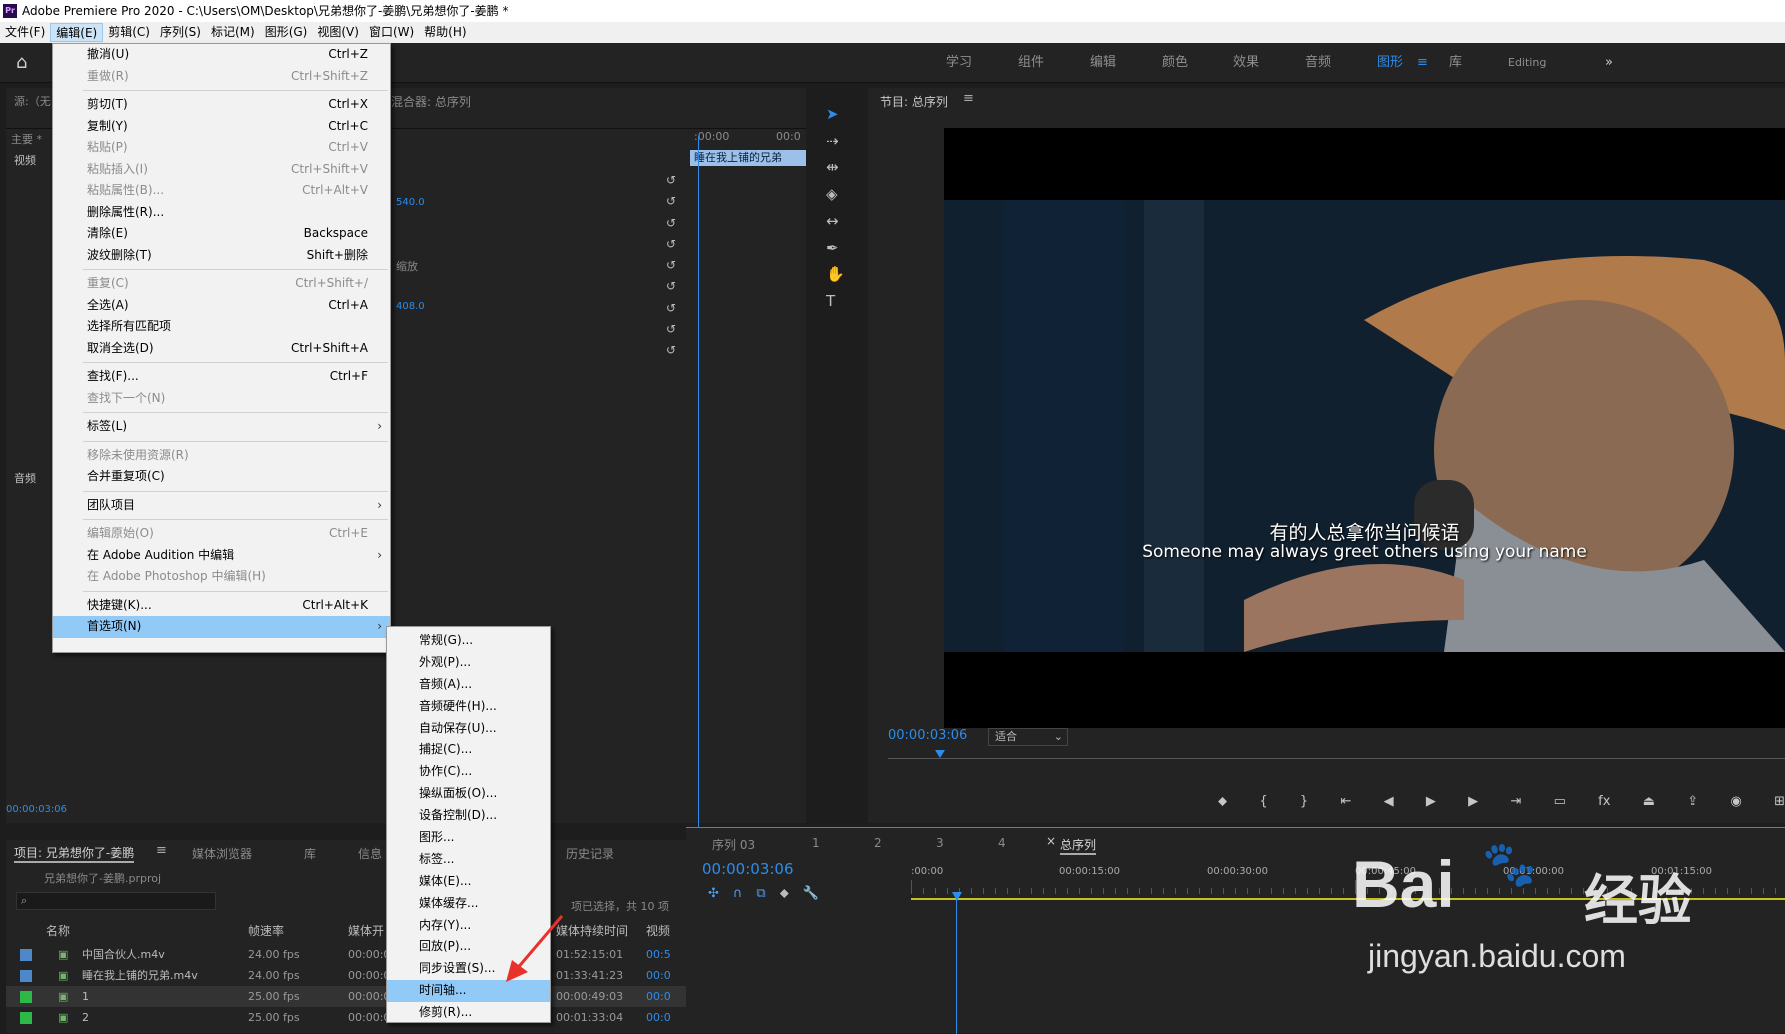 The height and width of the screenshot is (1034, 1785). Describe the element at coordinates (221, 234) in the screenshot. I see `edit-menu-item: 清除(E) Backspace` at that location.